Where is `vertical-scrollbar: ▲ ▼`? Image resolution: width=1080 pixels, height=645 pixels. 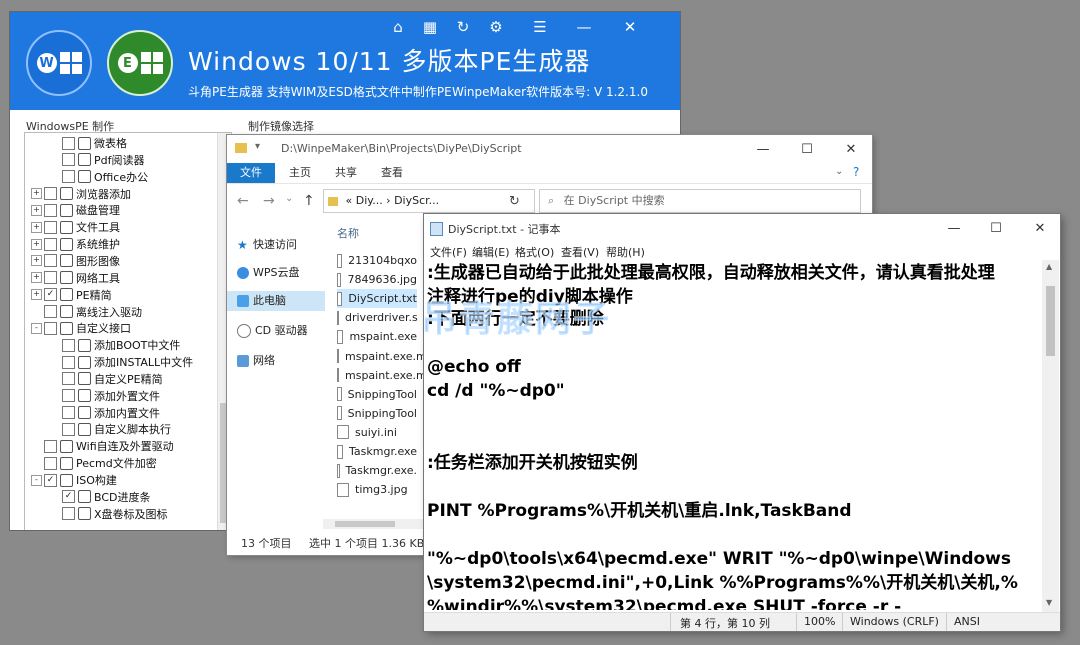 vertical-scrollbar: ▲ ▼ is located at coordinates (1050, 436).